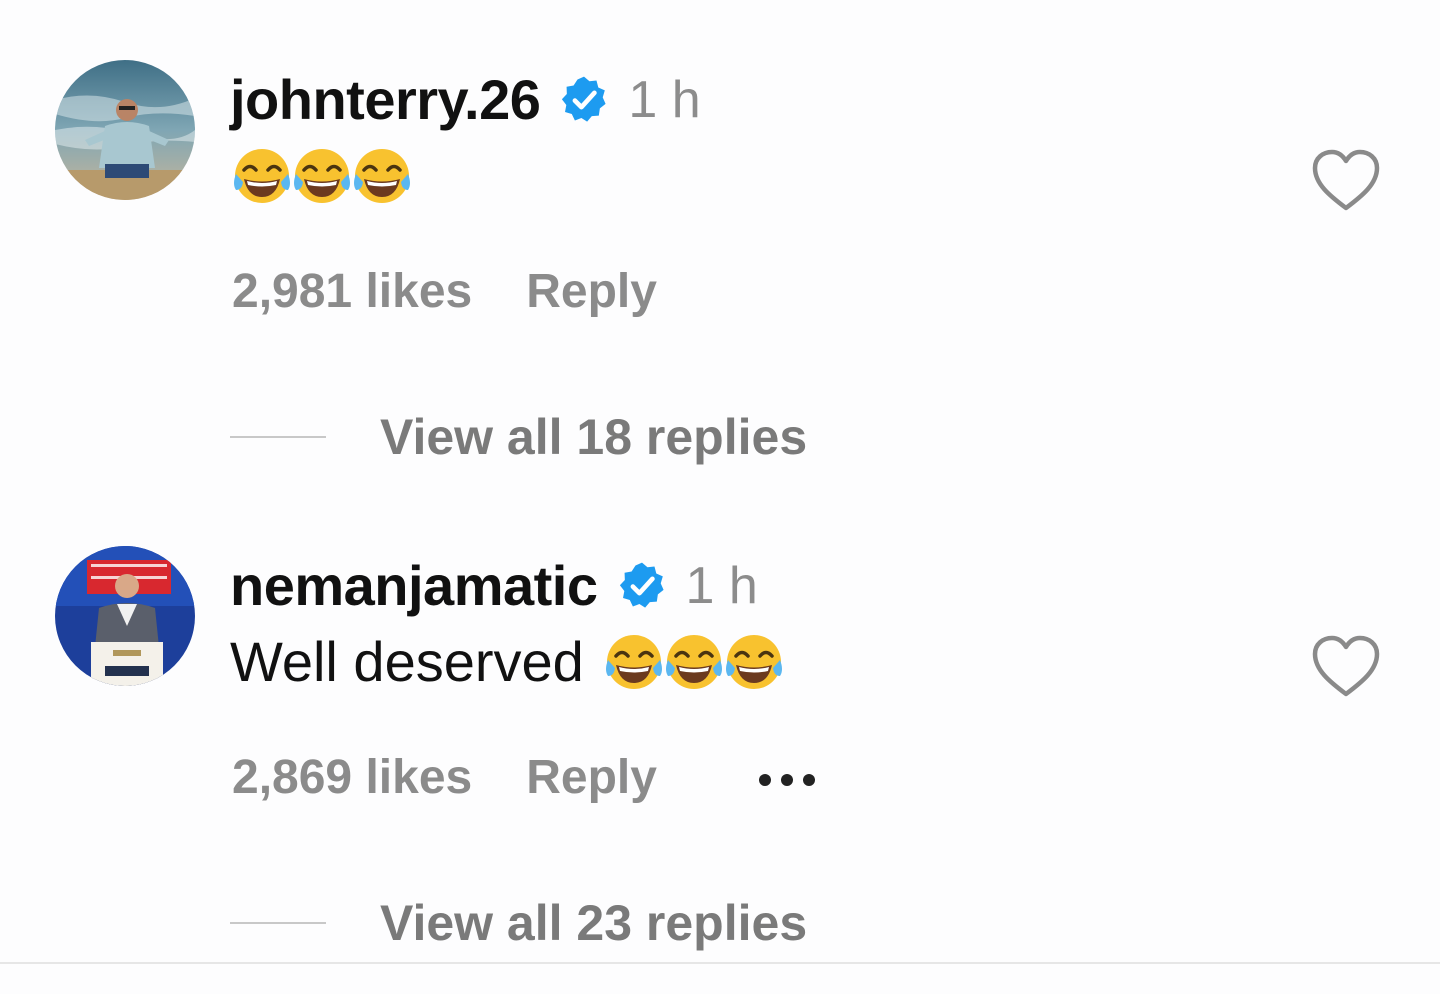 The image size is (1440, 994). Describe the element at coordinates (786, 778) in the screenshot. I see `more-options-icon` at that location.